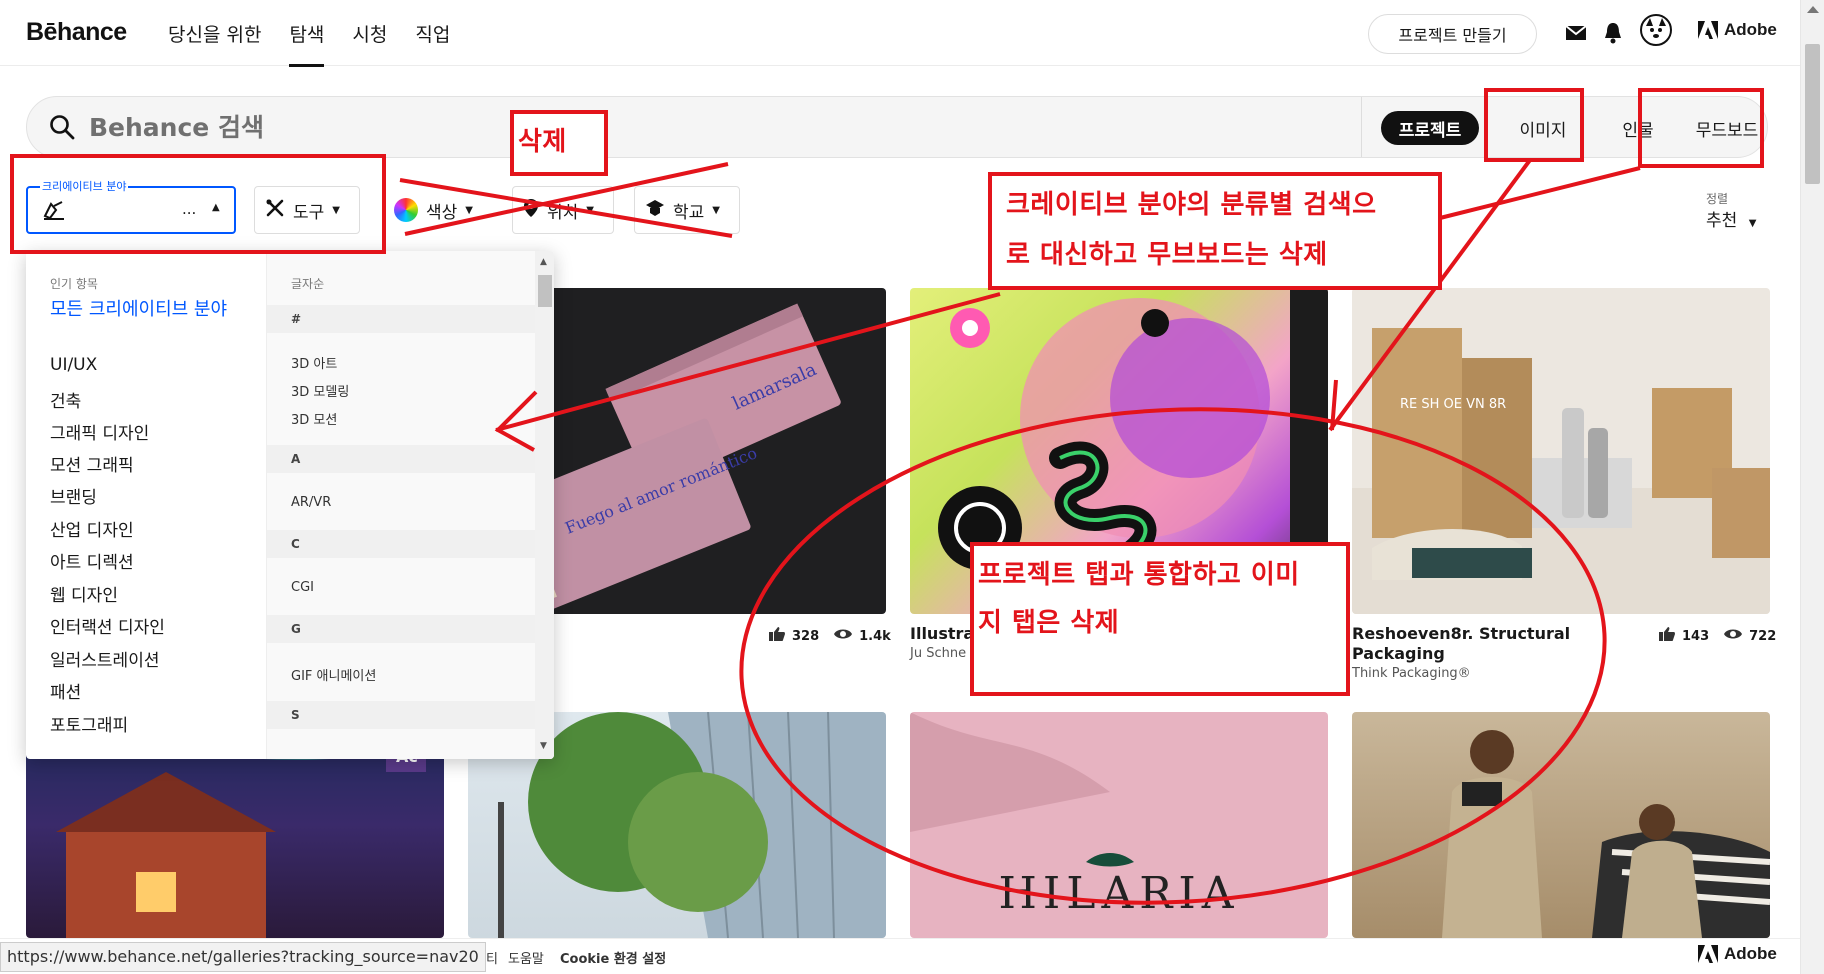 This screenshot has height=974, width=1824. I want to click on mail-icon, so click(1576, 33).